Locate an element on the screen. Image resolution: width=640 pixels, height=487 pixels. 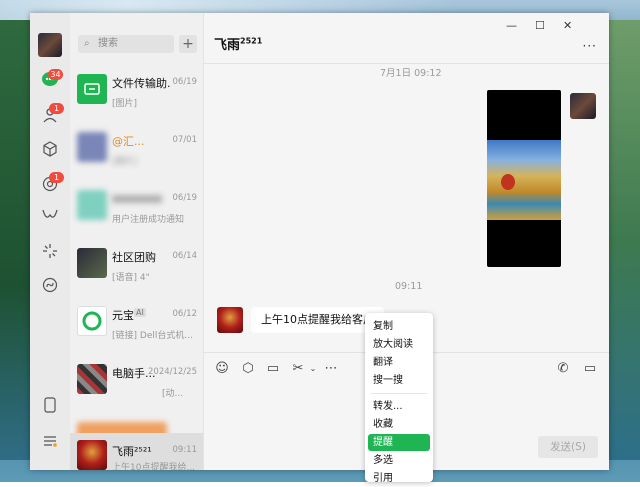
moments-badge: 1 is located at coordinates (56, 177).